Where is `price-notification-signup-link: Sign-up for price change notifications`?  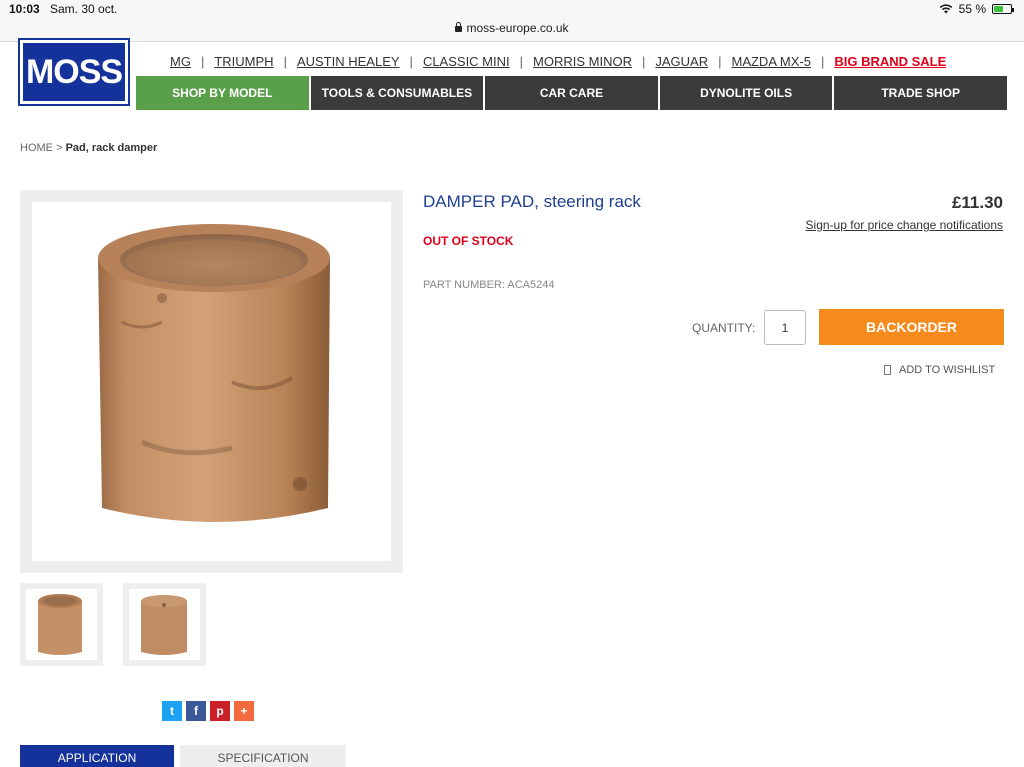
price-notification-signup-link: Sign-up for price change notifications is located at coordinates (904, 225).